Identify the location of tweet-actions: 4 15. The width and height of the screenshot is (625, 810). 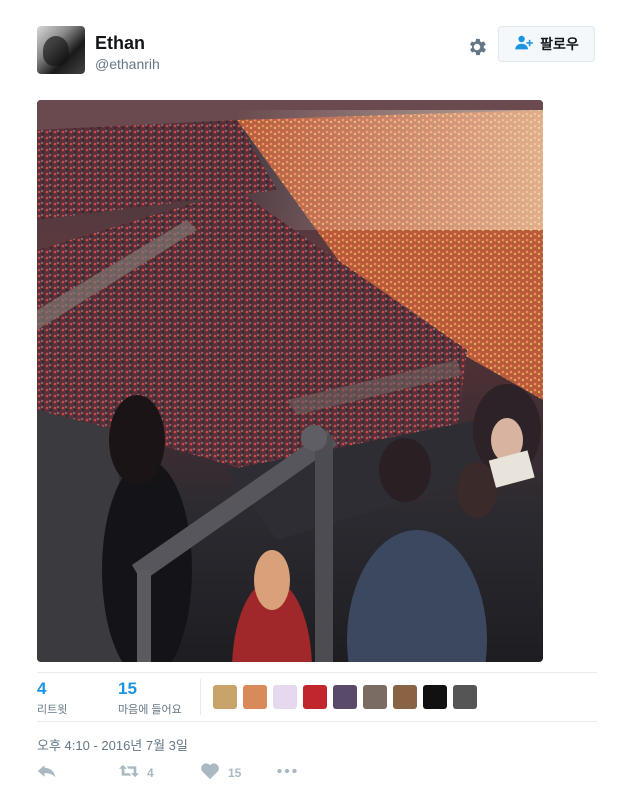
(317, 774).